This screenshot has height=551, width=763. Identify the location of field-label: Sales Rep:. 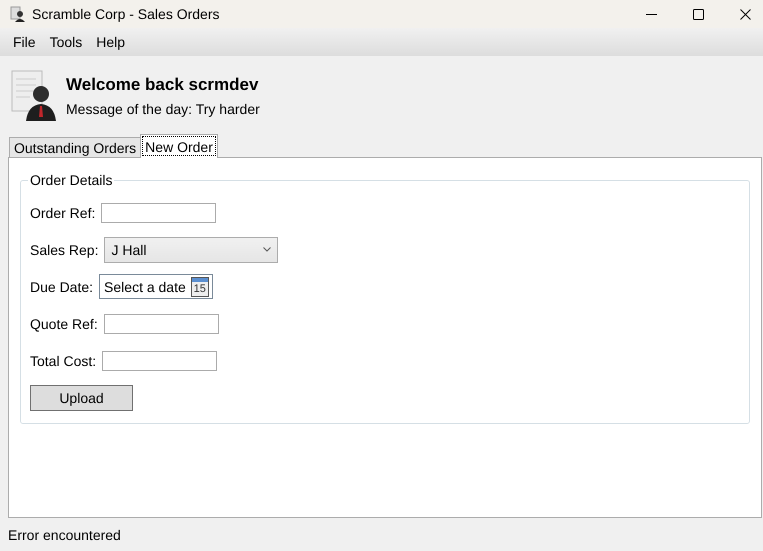
(64, 250).